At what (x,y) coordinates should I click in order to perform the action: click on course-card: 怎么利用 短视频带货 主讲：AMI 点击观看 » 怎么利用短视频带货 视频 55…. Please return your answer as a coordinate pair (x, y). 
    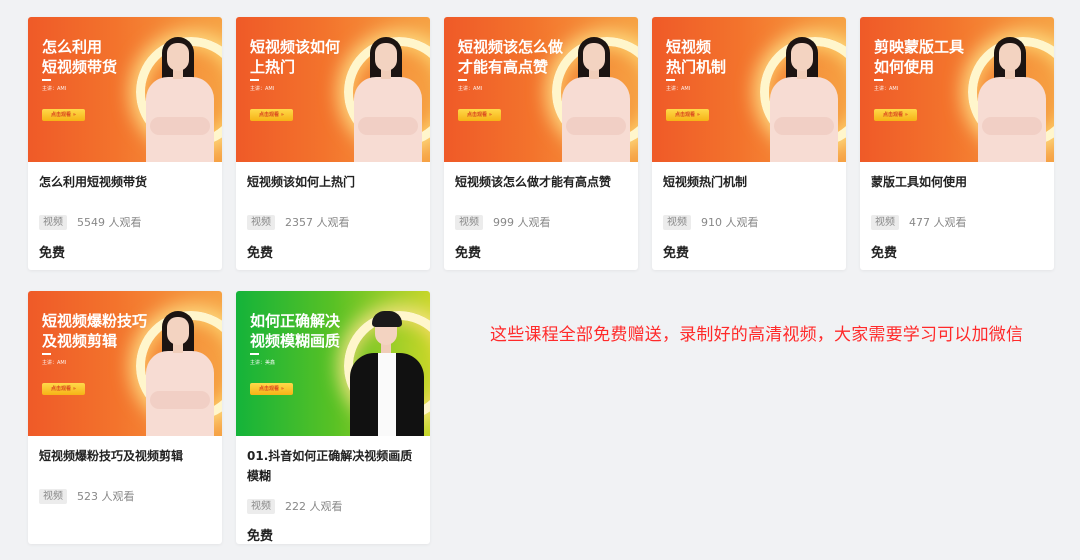
    Looking at the image, I should click on (125, 143).